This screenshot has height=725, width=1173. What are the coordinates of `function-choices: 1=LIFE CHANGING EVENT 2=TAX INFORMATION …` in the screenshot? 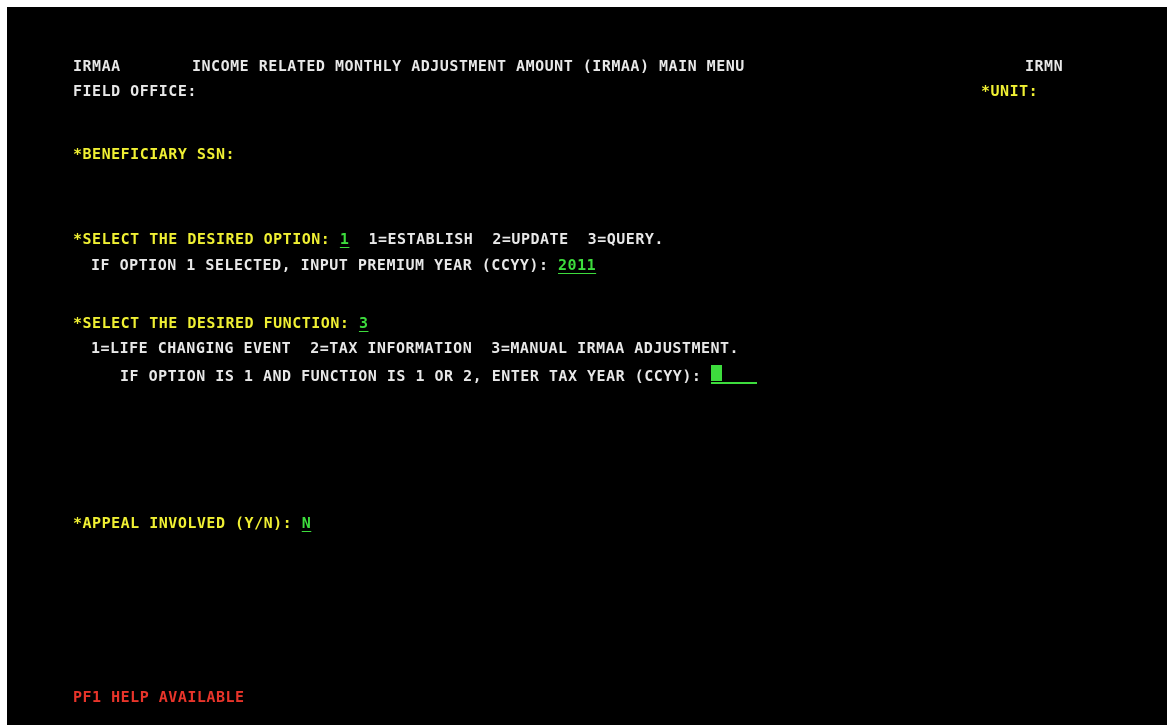 It's located at (415, 348).